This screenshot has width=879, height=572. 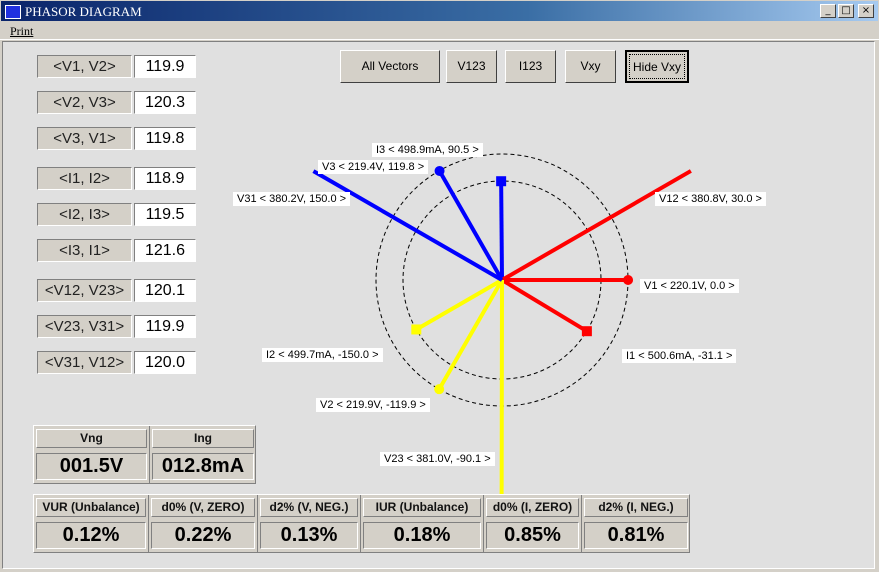 What do you see at coordinates (636, 507) in the screenshot?
I see `unbalance-label: d2% (I, NEG.)` at bounding box center [636, 507].